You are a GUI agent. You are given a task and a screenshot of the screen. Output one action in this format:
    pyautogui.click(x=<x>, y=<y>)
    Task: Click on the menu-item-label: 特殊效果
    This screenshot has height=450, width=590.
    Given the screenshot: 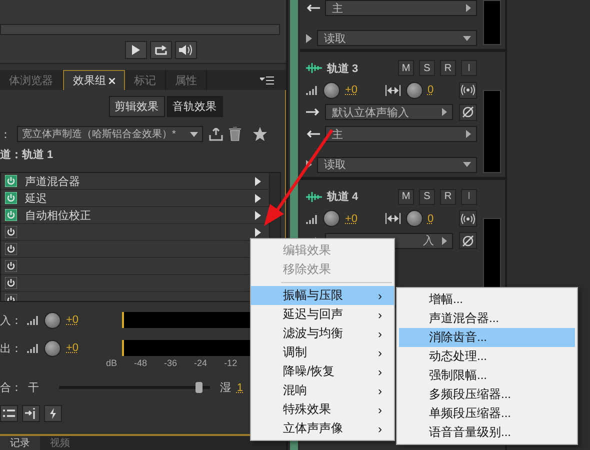 What is the action you would take?
    pyautogui.click(x=307, y=409)
    